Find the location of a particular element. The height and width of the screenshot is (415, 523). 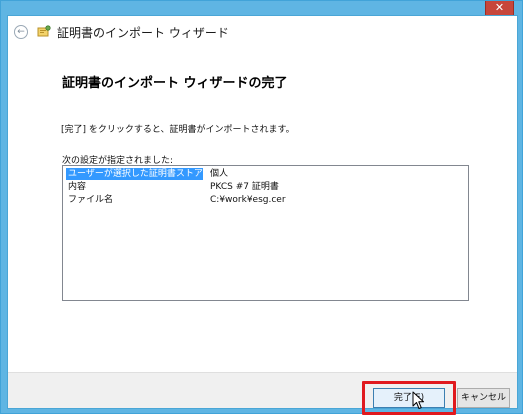

setting-name: ユーザーが選択した証明書ストア is located at coordinates (134, 174).